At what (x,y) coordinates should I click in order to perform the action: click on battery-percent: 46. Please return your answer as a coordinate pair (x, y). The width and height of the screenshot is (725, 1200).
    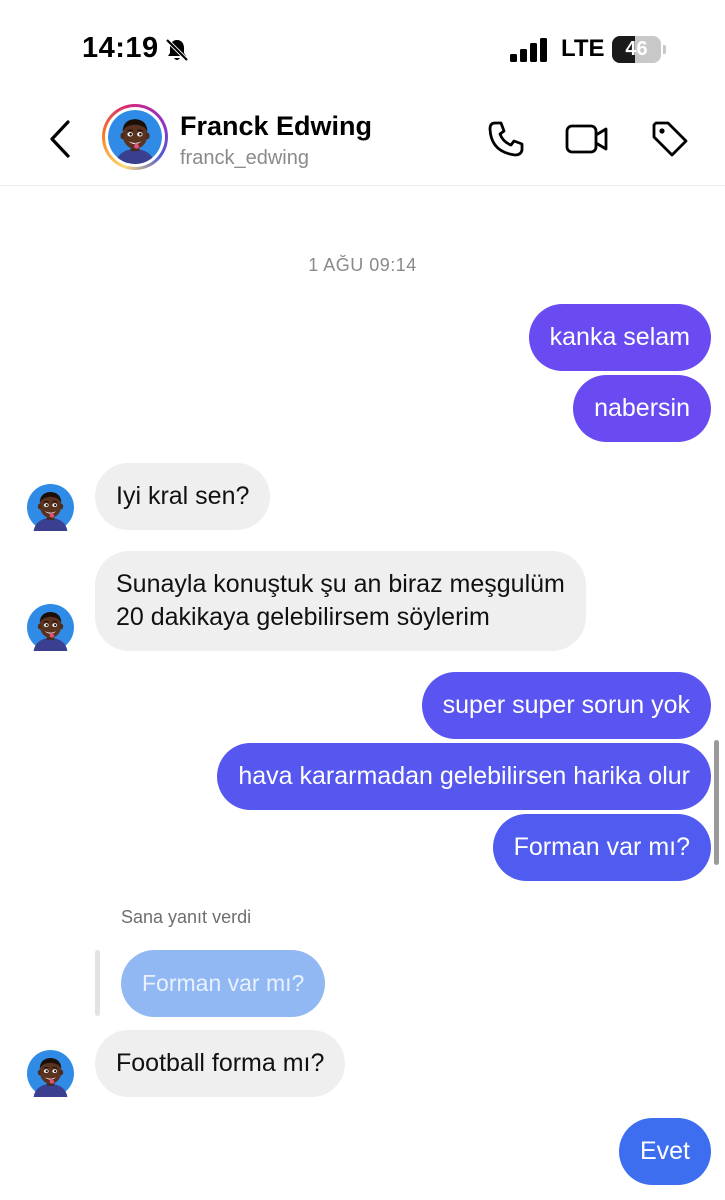
    Looking at the image, I should click on (636, 49).